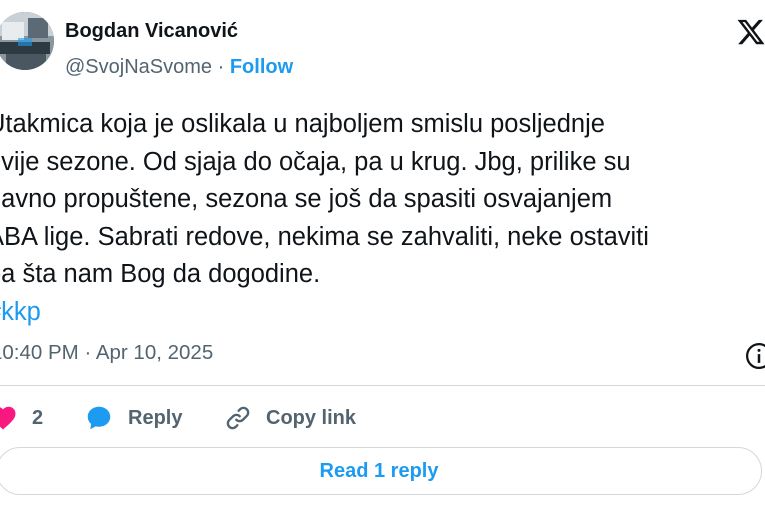 This screenshot has width=765, height=510. I want to click on action-bar: 2 Reply Copy link, so click(382, 418).